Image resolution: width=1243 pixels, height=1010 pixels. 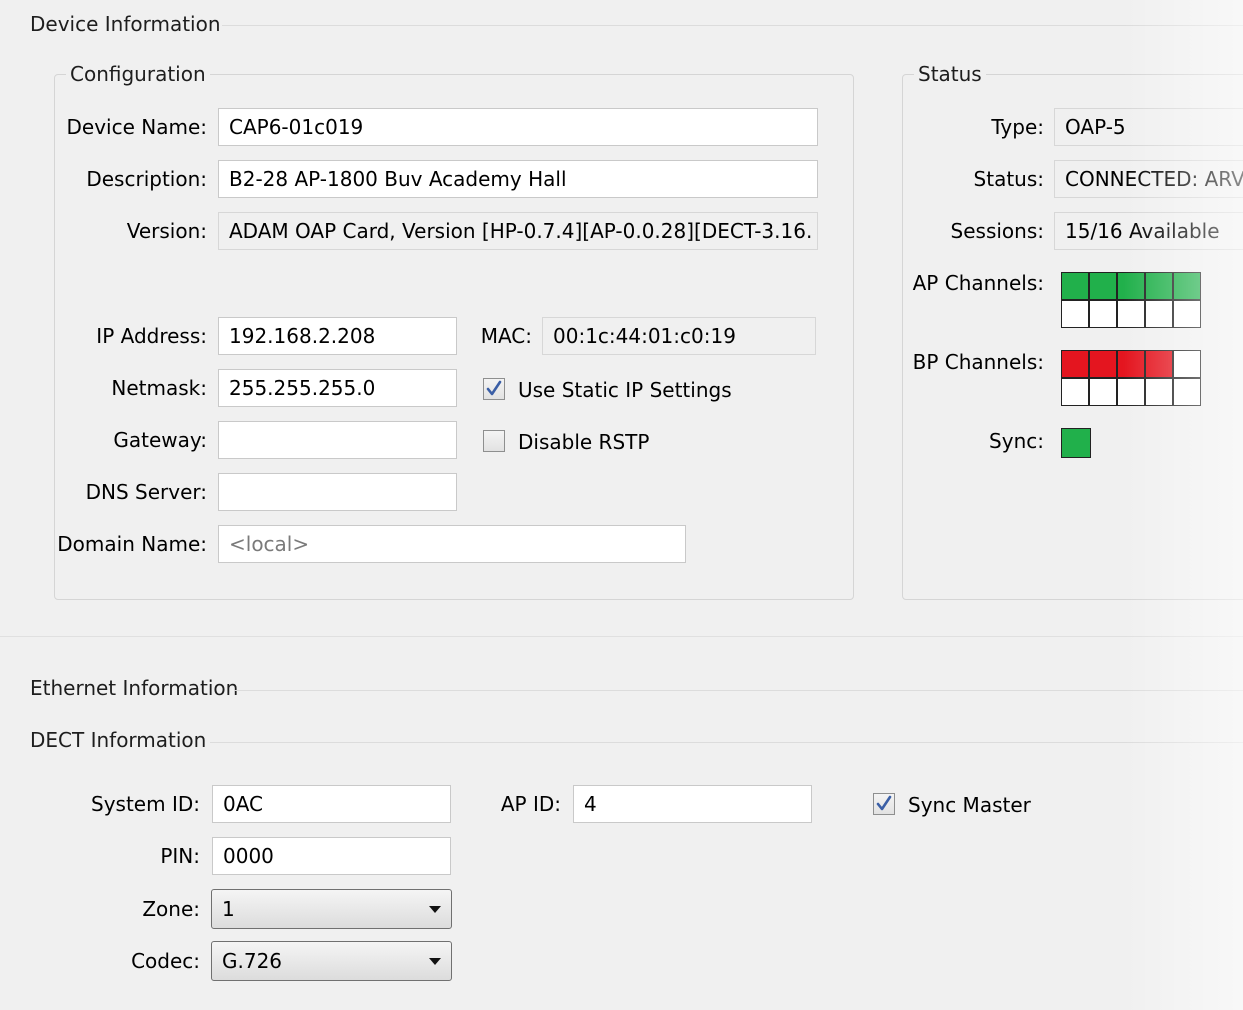 What do you see at coordinates (1148, 127) in the screenshot?
I see `type-field: OAP-5` at bounding box center [1148, 127].